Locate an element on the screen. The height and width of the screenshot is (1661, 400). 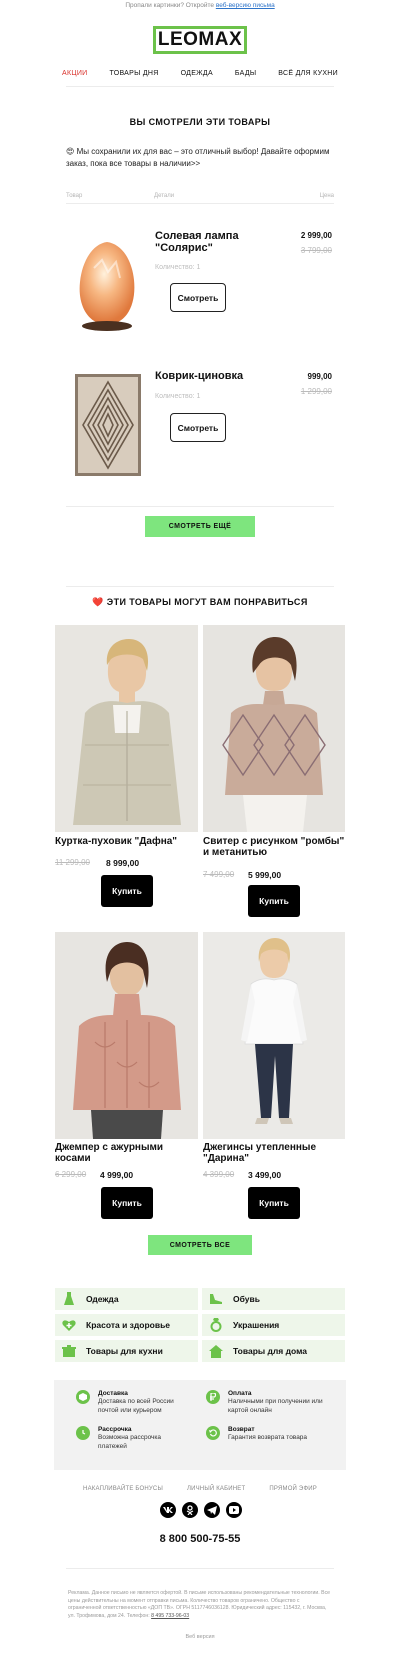
nav-item-sales: АКЦИИ is located at coordinates (75, 73).